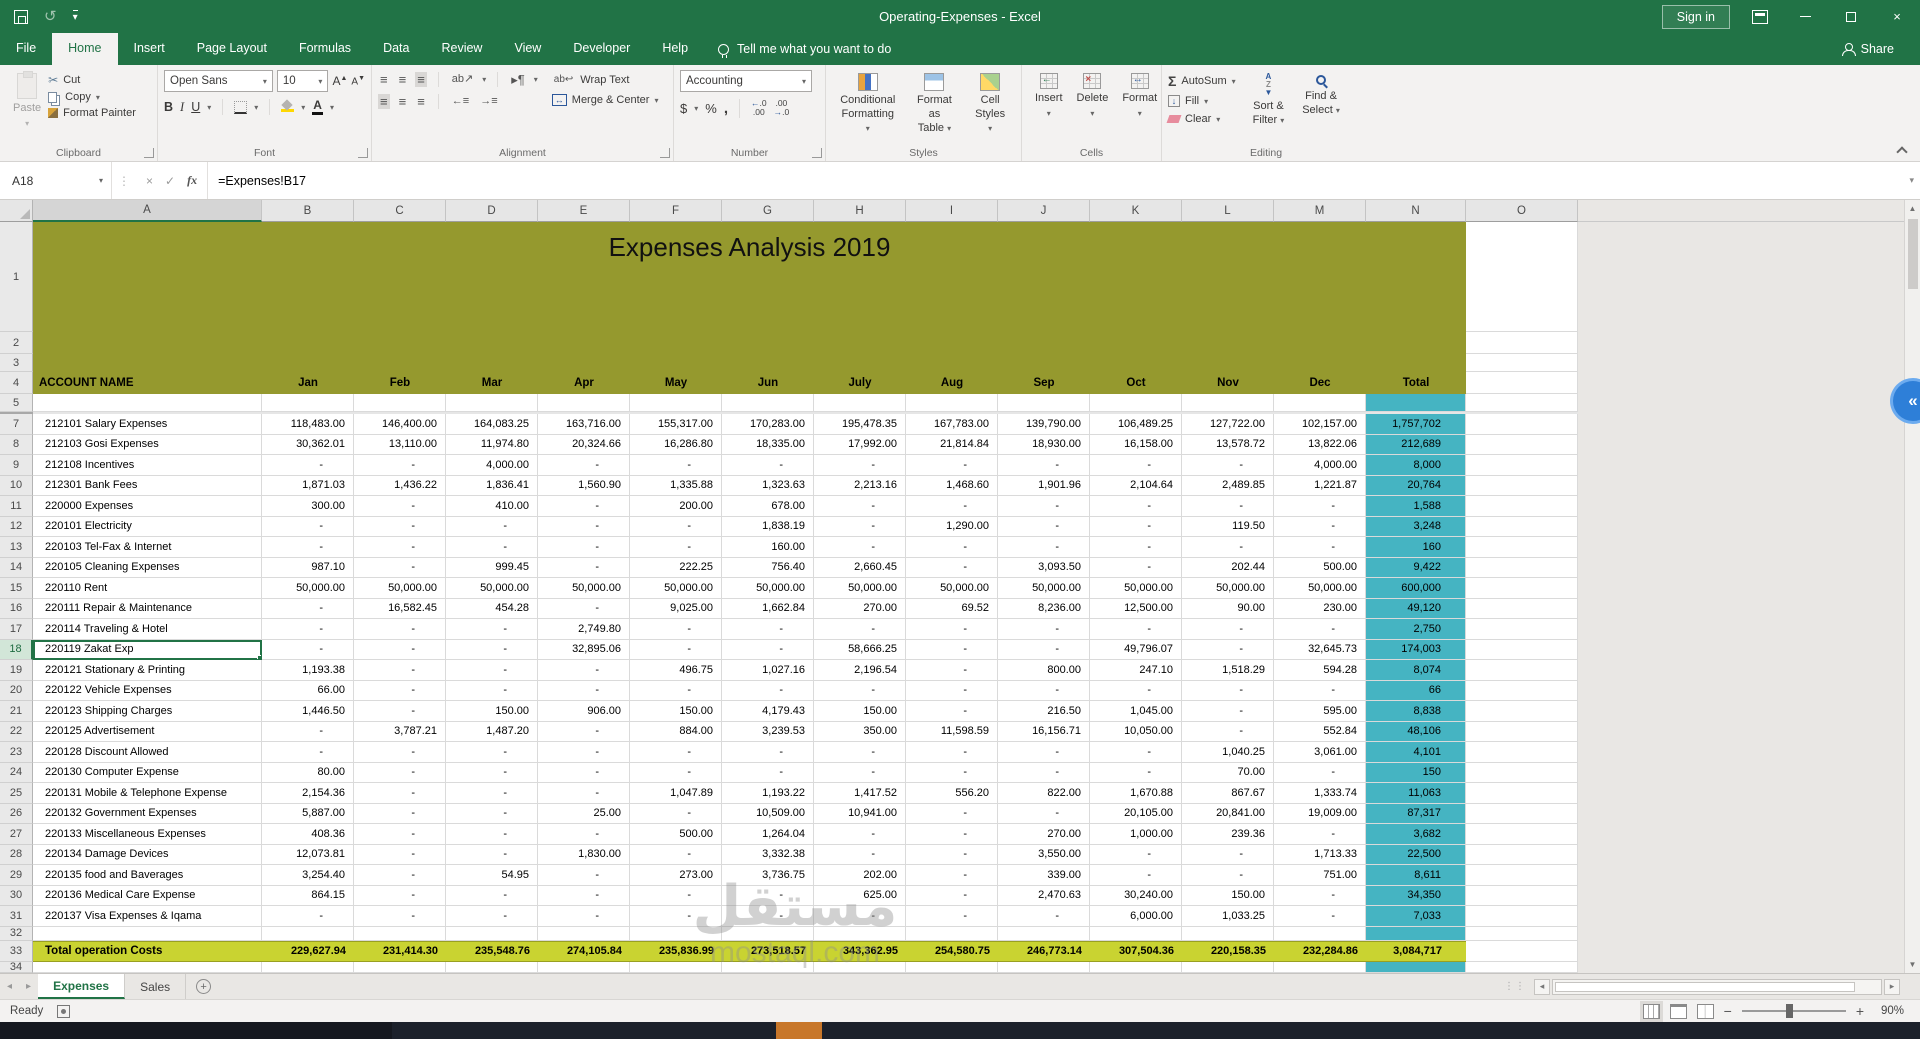  I want to click on customize-quick-access-icon: ▾, so click(75, 16).